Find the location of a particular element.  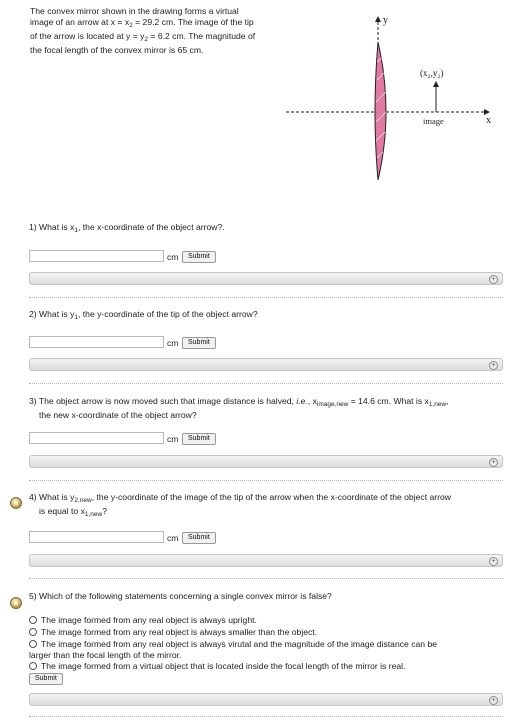

y-axis-label: y is located at coordinates (385, 20).